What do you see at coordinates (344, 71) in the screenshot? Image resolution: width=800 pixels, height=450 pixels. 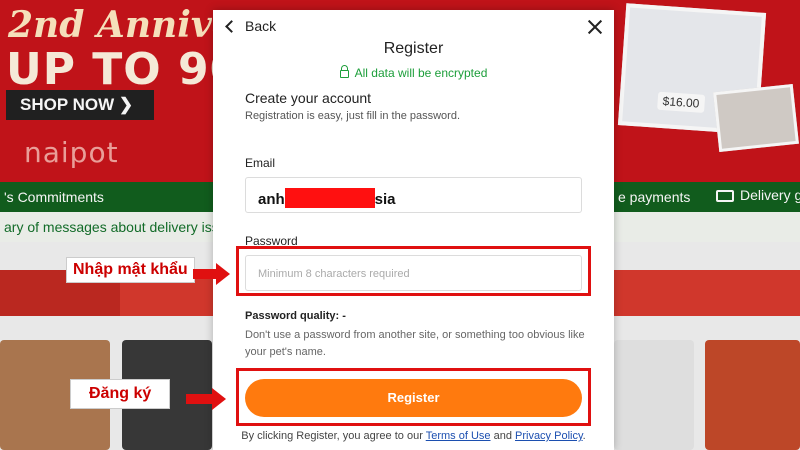 I see `lock-icon` at bounding box center [344, 71].